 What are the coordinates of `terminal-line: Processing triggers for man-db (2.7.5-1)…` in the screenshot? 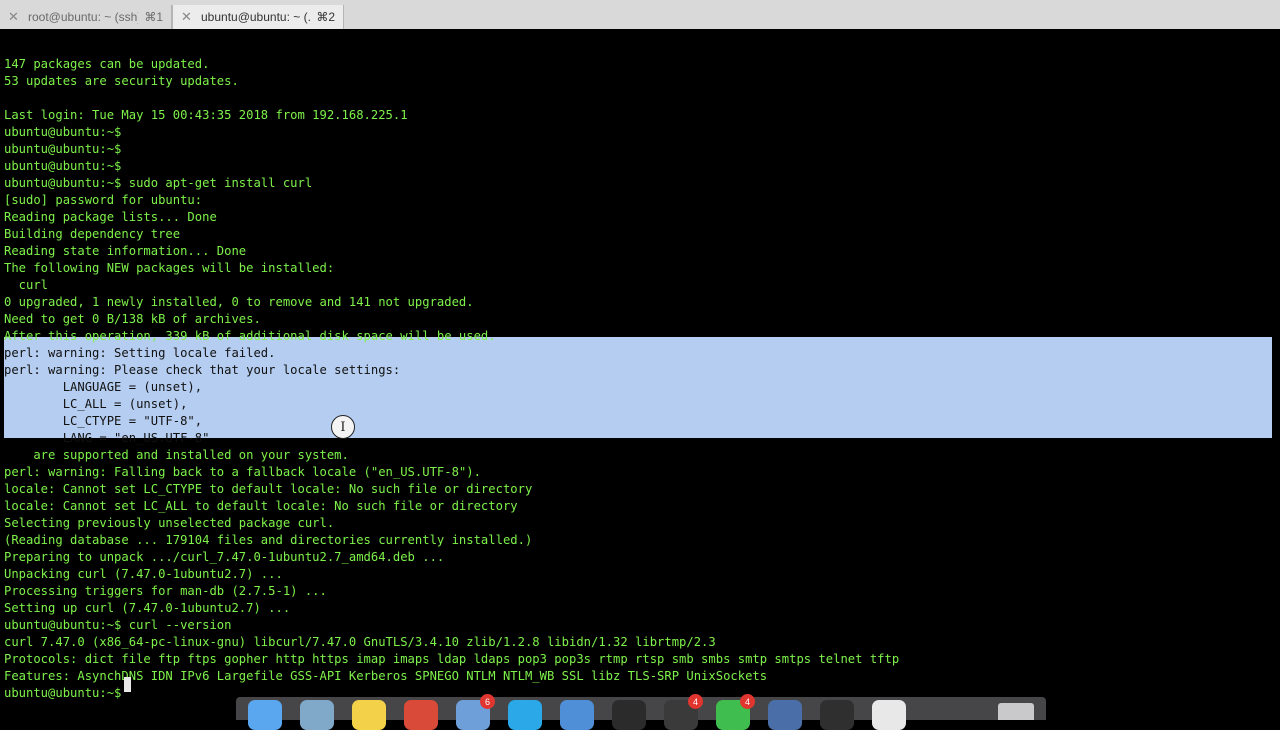 It's located at (165, 591).